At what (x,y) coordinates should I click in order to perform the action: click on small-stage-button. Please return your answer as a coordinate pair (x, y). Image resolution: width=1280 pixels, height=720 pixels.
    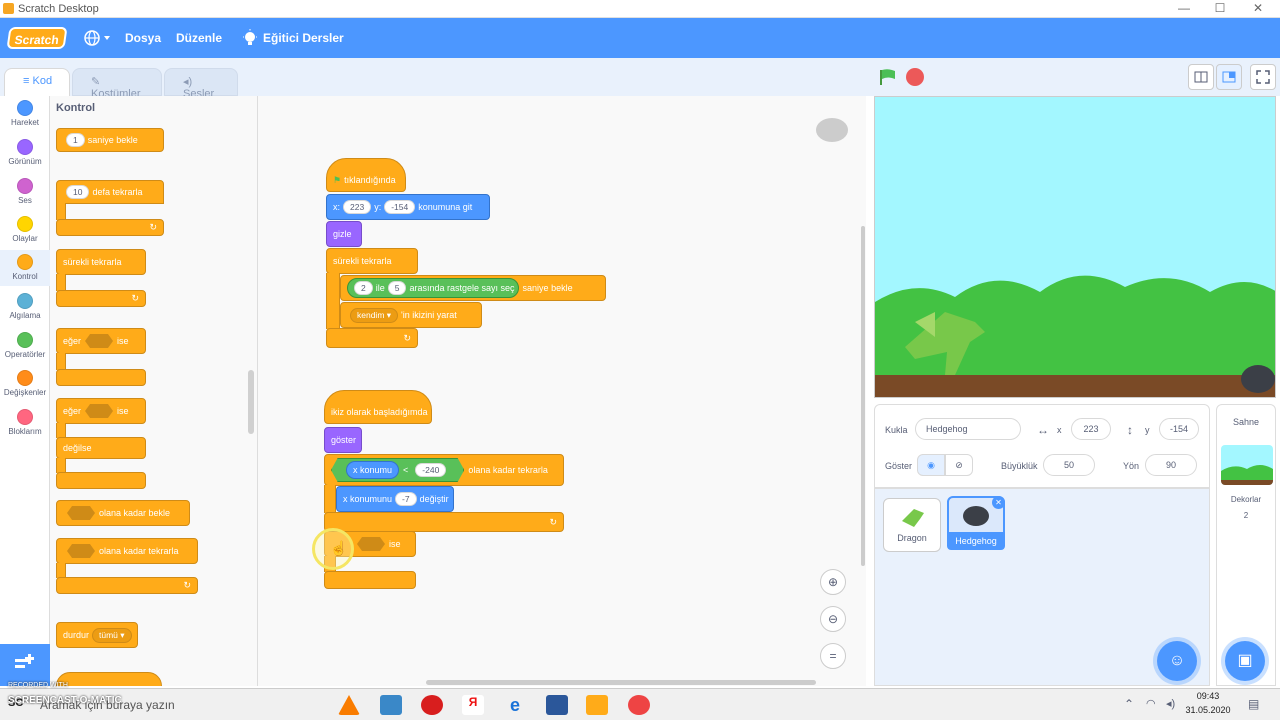
    Looking at the image, I should click on (1201, 77).